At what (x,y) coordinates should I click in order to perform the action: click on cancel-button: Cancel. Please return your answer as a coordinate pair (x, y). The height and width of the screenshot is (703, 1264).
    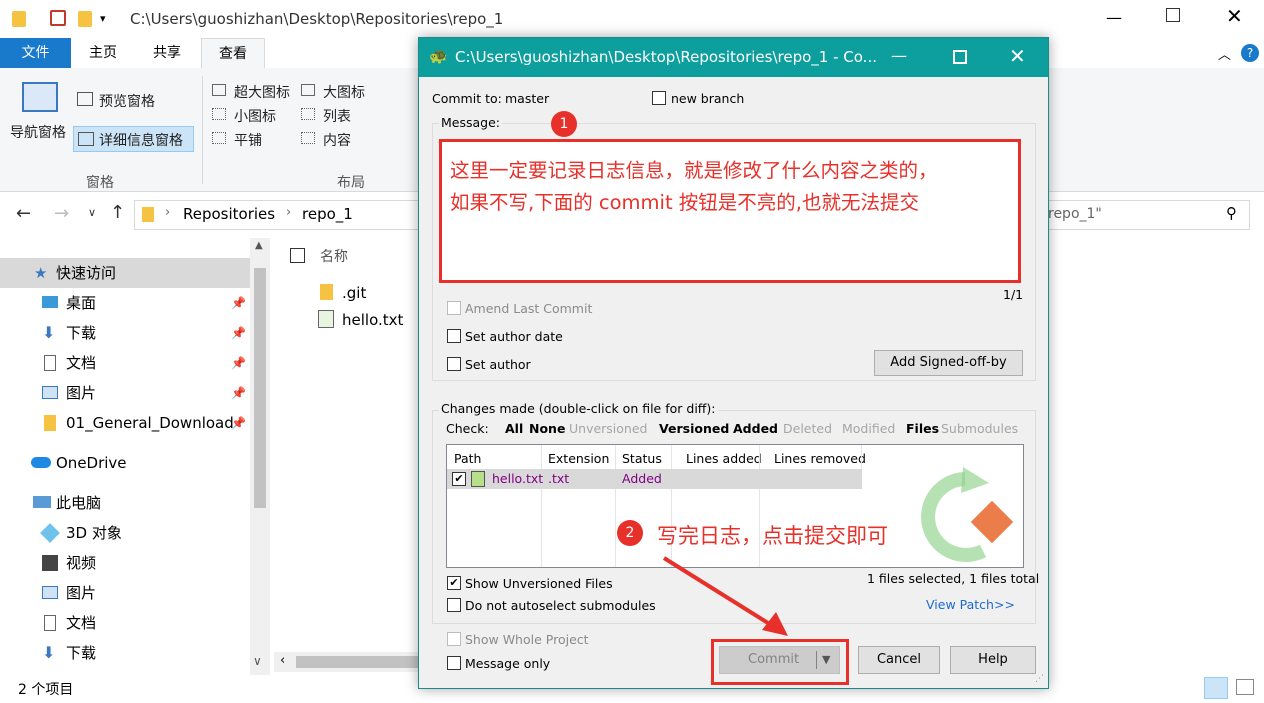
    Looking at the image, I should click on (899, 660).